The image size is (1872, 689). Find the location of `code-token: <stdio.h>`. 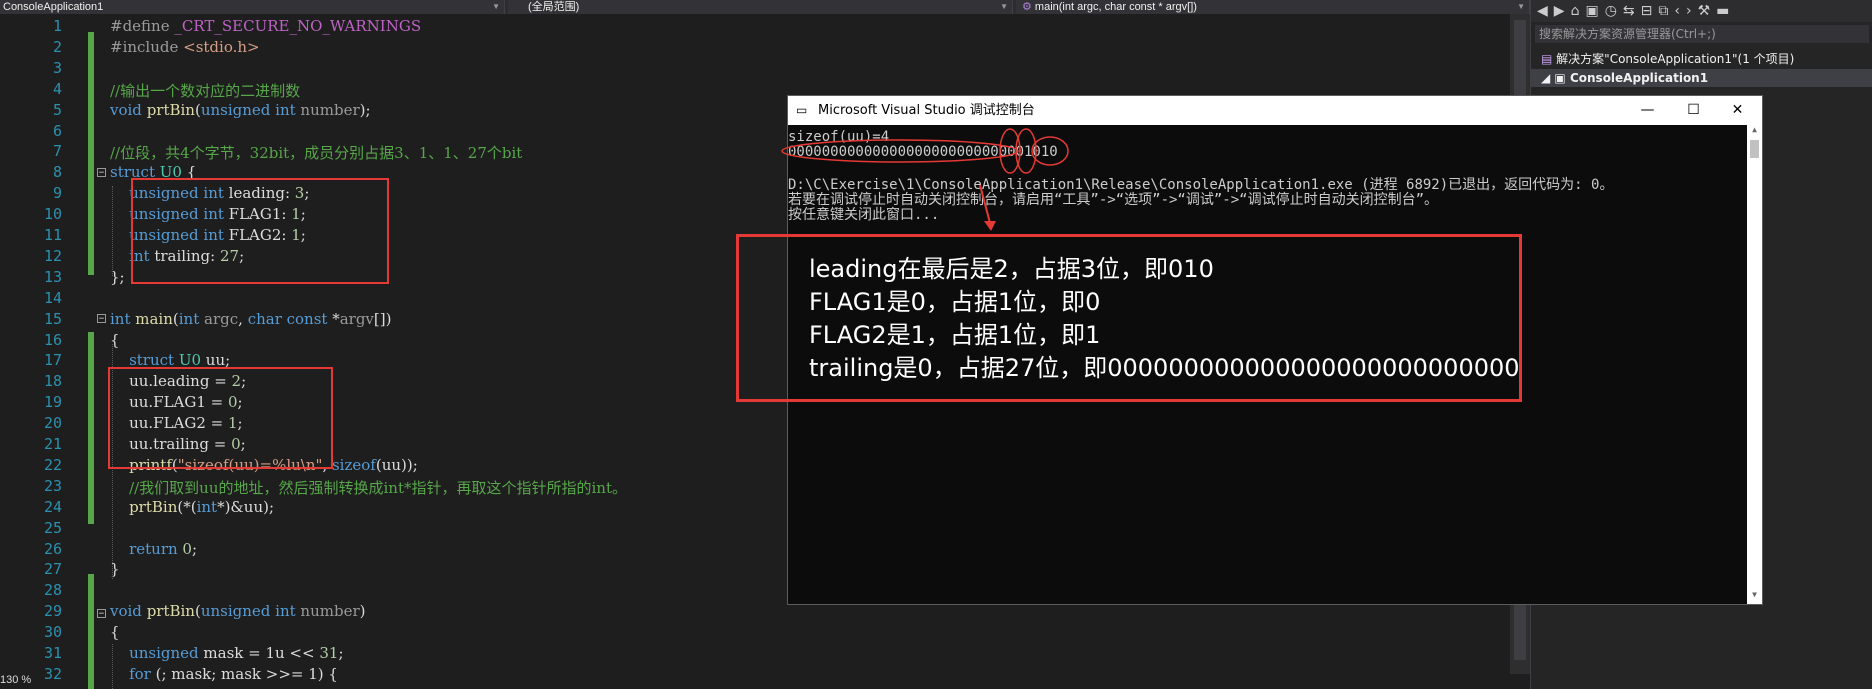

code-token: <stdio.h> is located at coordinates (221, 46).